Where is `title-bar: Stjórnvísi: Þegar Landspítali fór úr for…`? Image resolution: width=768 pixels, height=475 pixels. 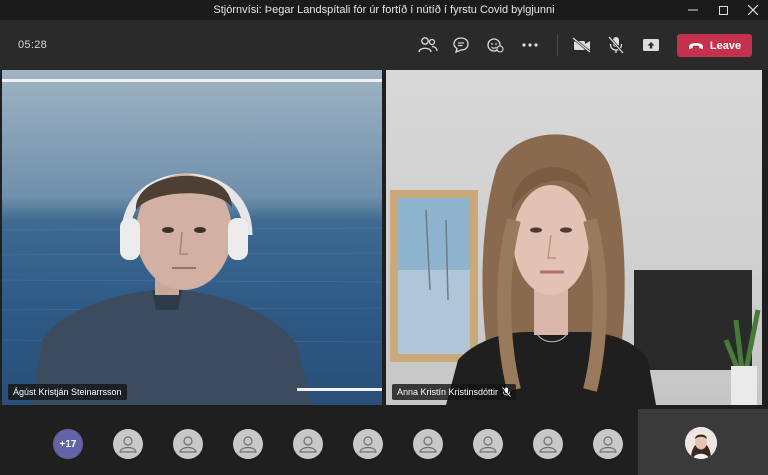
title-bar: Stjórnvísi: Þegar Landspítali fór úr for… is located at coordinates (384, 10).